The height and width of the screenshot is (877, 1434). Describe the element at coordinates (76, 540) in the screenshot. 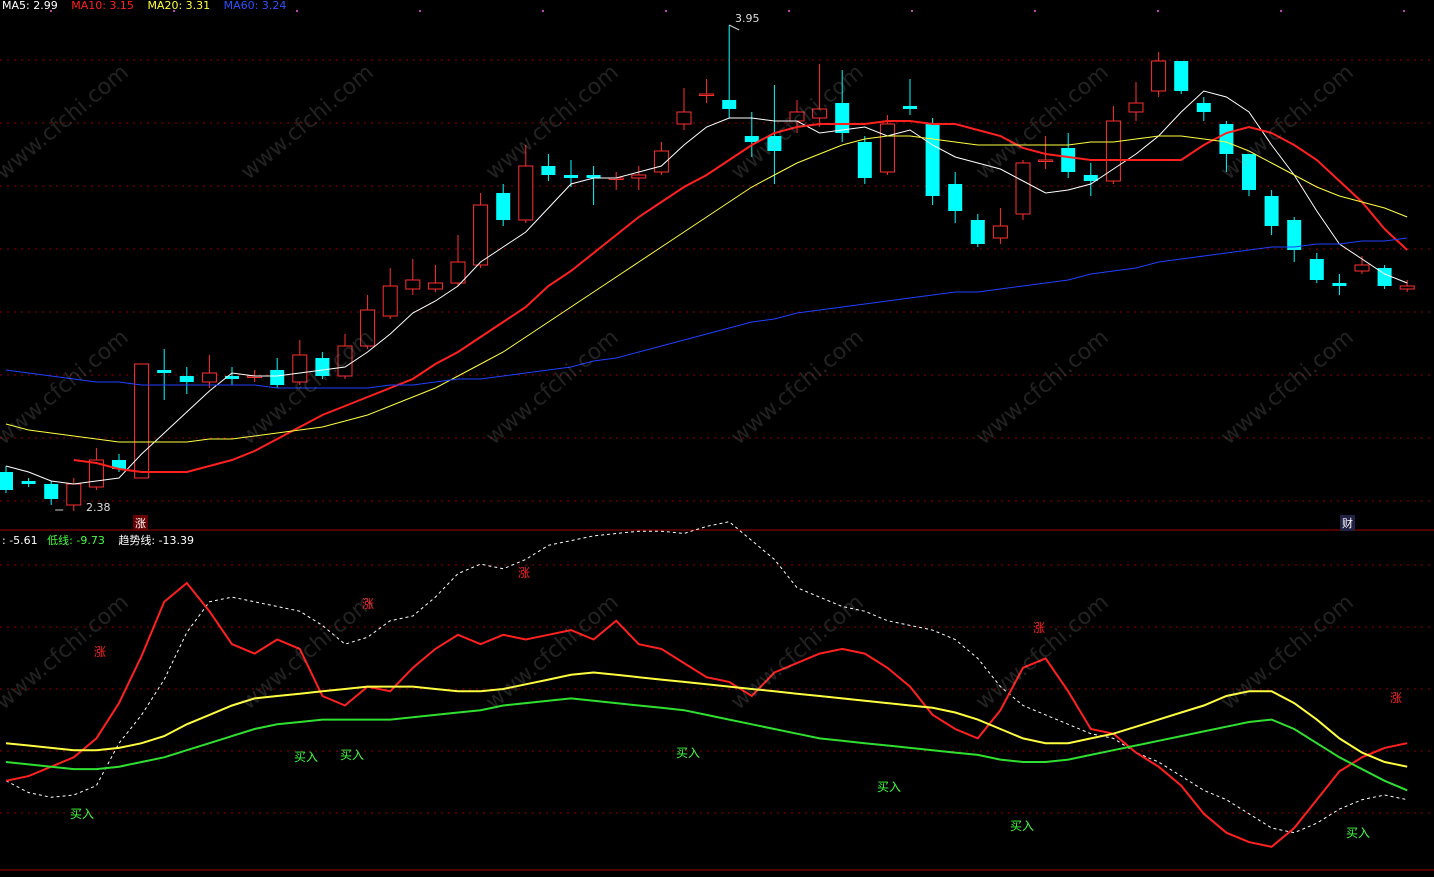

I see `low-line-legend: 低线: -9.73` at that location.